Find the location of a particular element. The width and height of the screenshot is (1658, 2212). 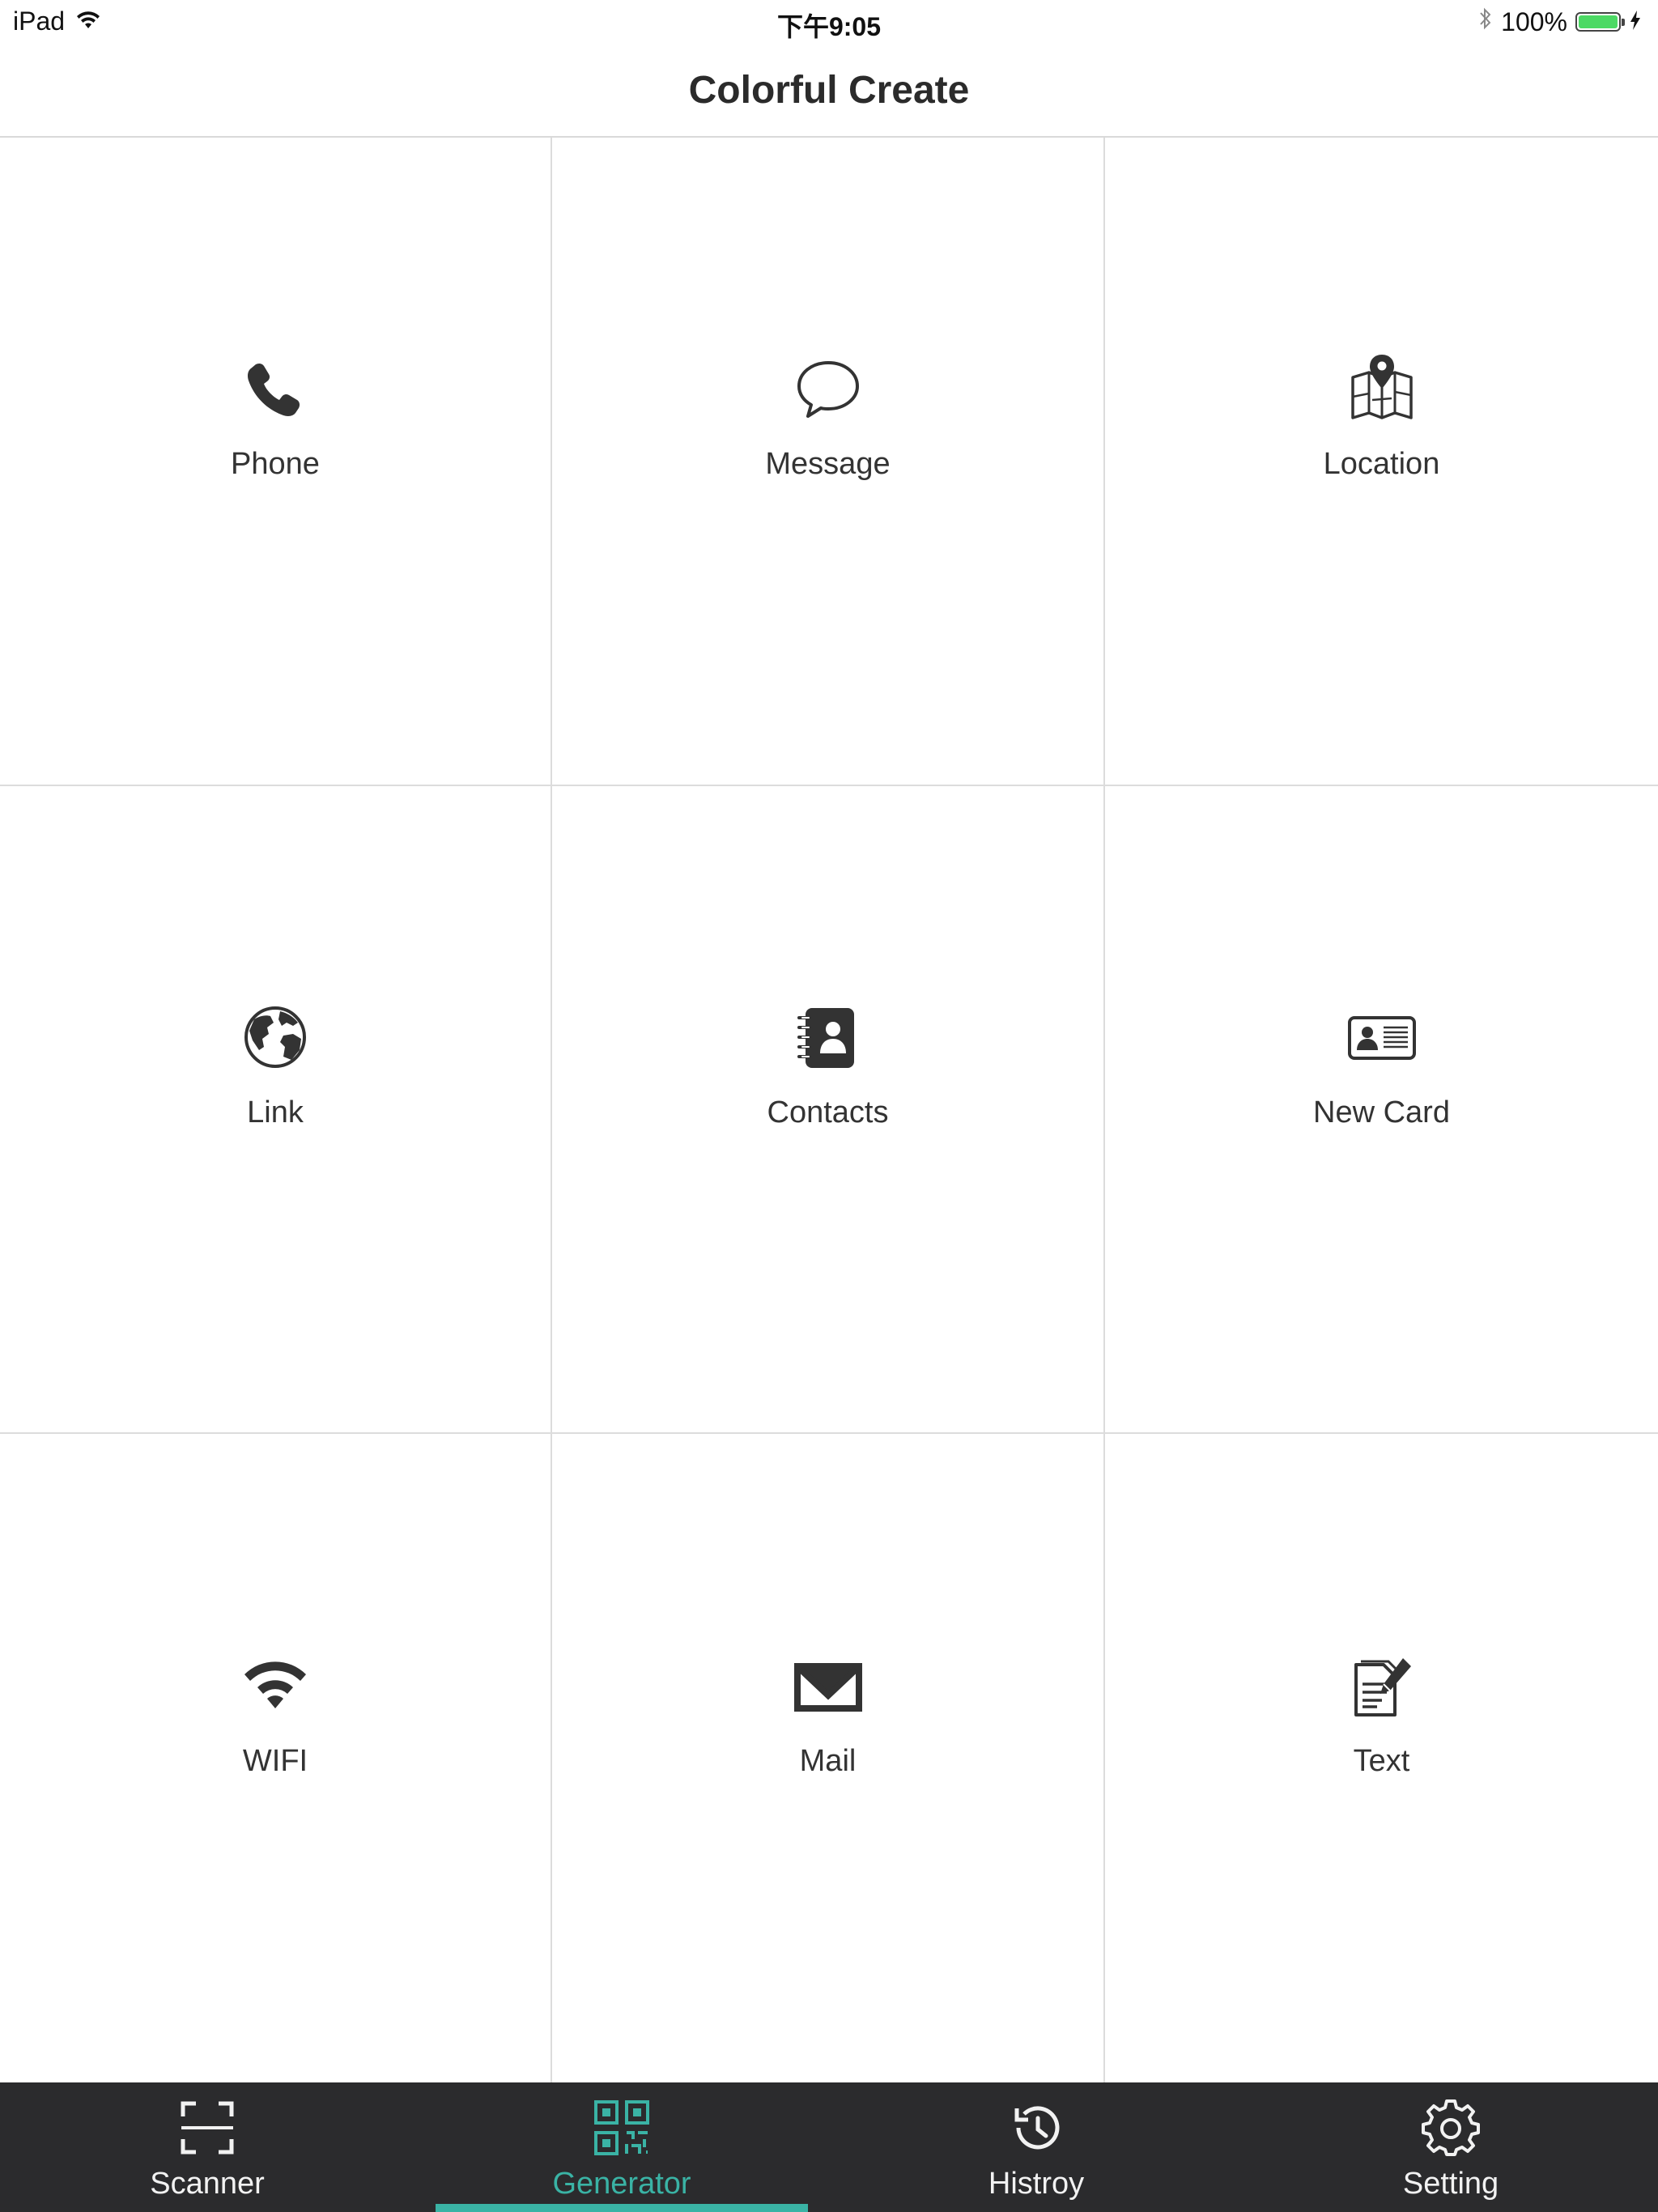

contacts-book-icon is located at coordinates (828, 1037).